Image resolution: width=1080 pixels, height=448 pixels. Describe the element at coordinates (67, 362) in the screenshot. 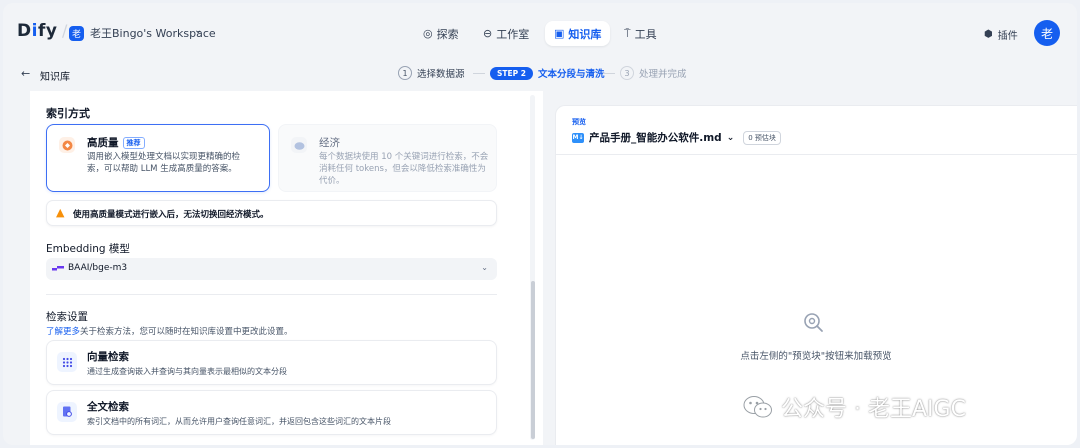

I see `vector-grid-icon` at that location.